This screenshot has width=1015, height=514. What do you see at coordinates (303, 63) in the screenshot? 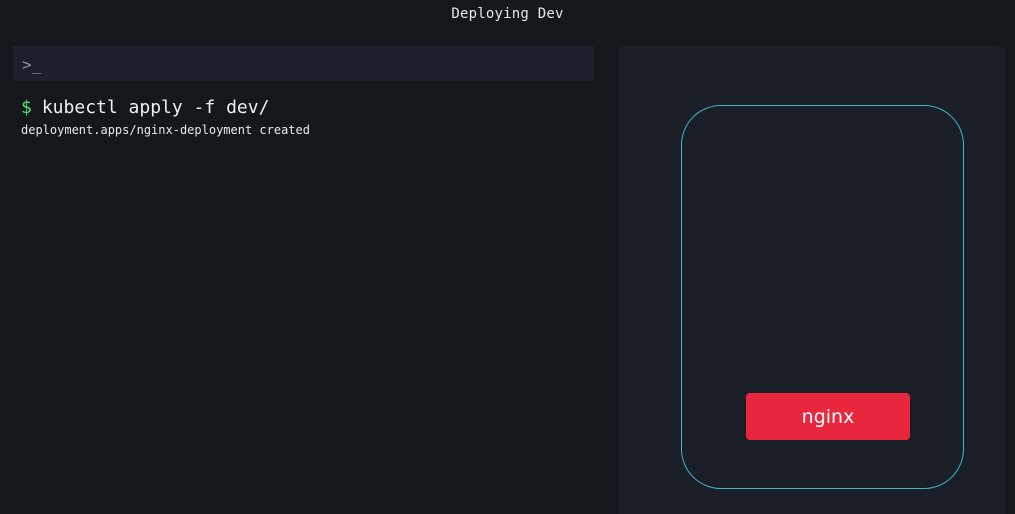
I see `terminal-header: >_` at bounding box center [303, 63].